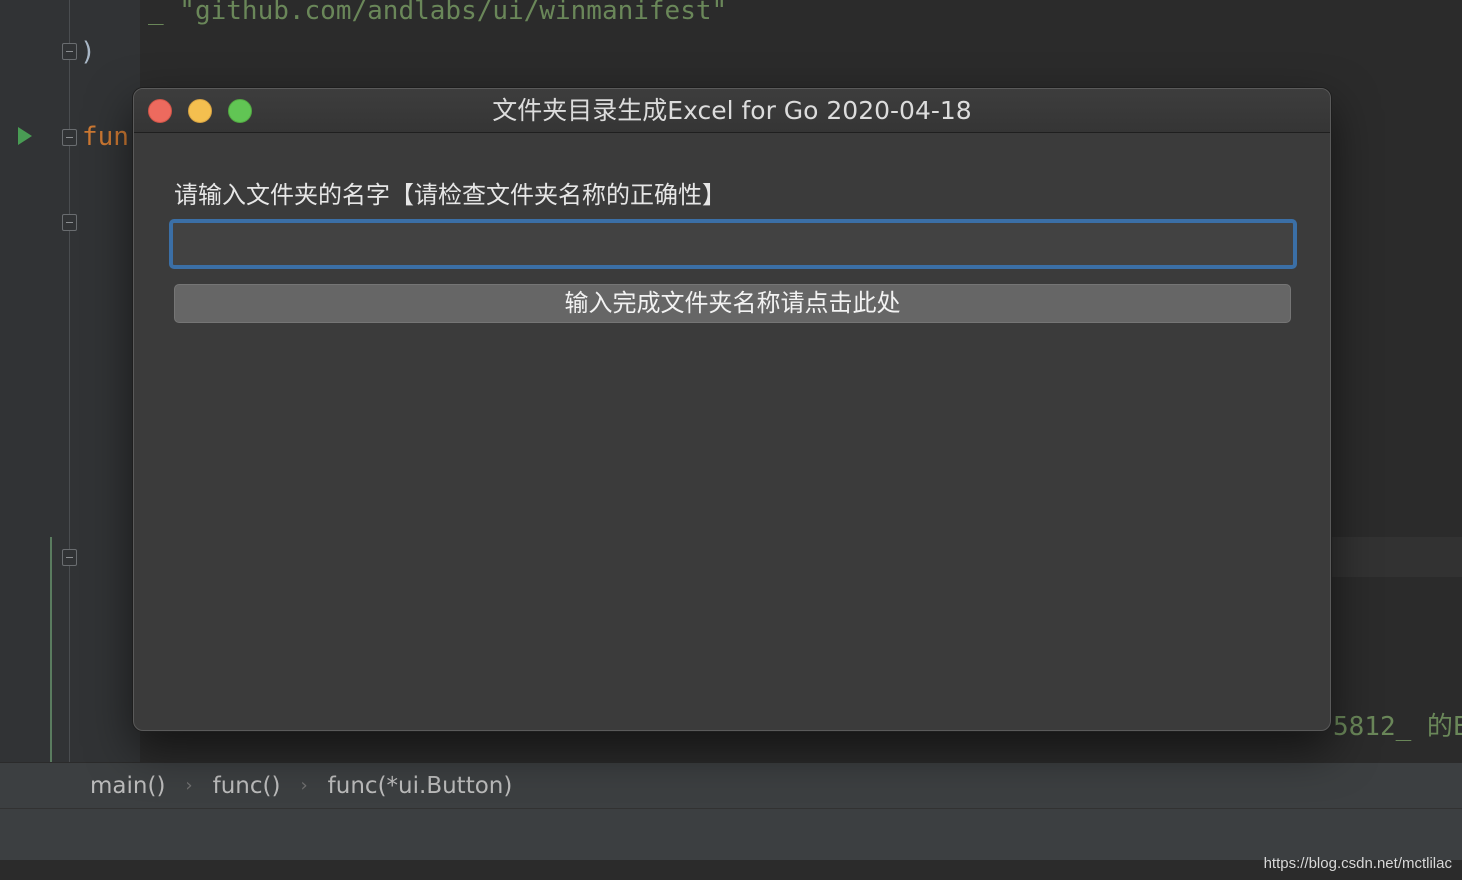 The width and height of the screenshot is (1462, 880). Describe the element at coordinates (732, 303) in the screenshot. I see `submit-button: 输入完成文件夹名称请点击此处` at that location.